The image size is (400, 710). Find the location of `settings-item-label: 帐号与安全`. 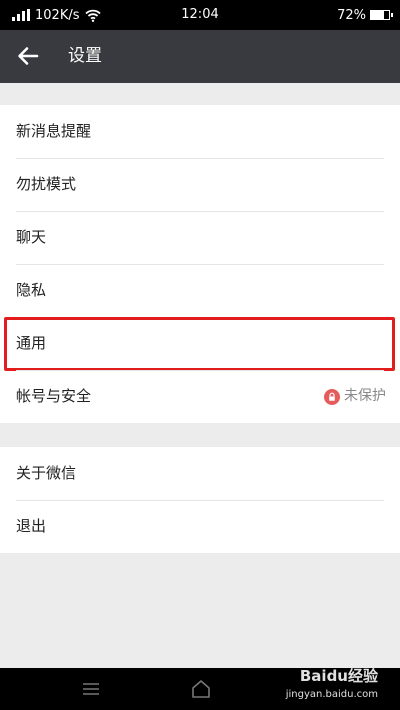

settings-item-label: 帐号与安全 is located at coordinates (54, 396).